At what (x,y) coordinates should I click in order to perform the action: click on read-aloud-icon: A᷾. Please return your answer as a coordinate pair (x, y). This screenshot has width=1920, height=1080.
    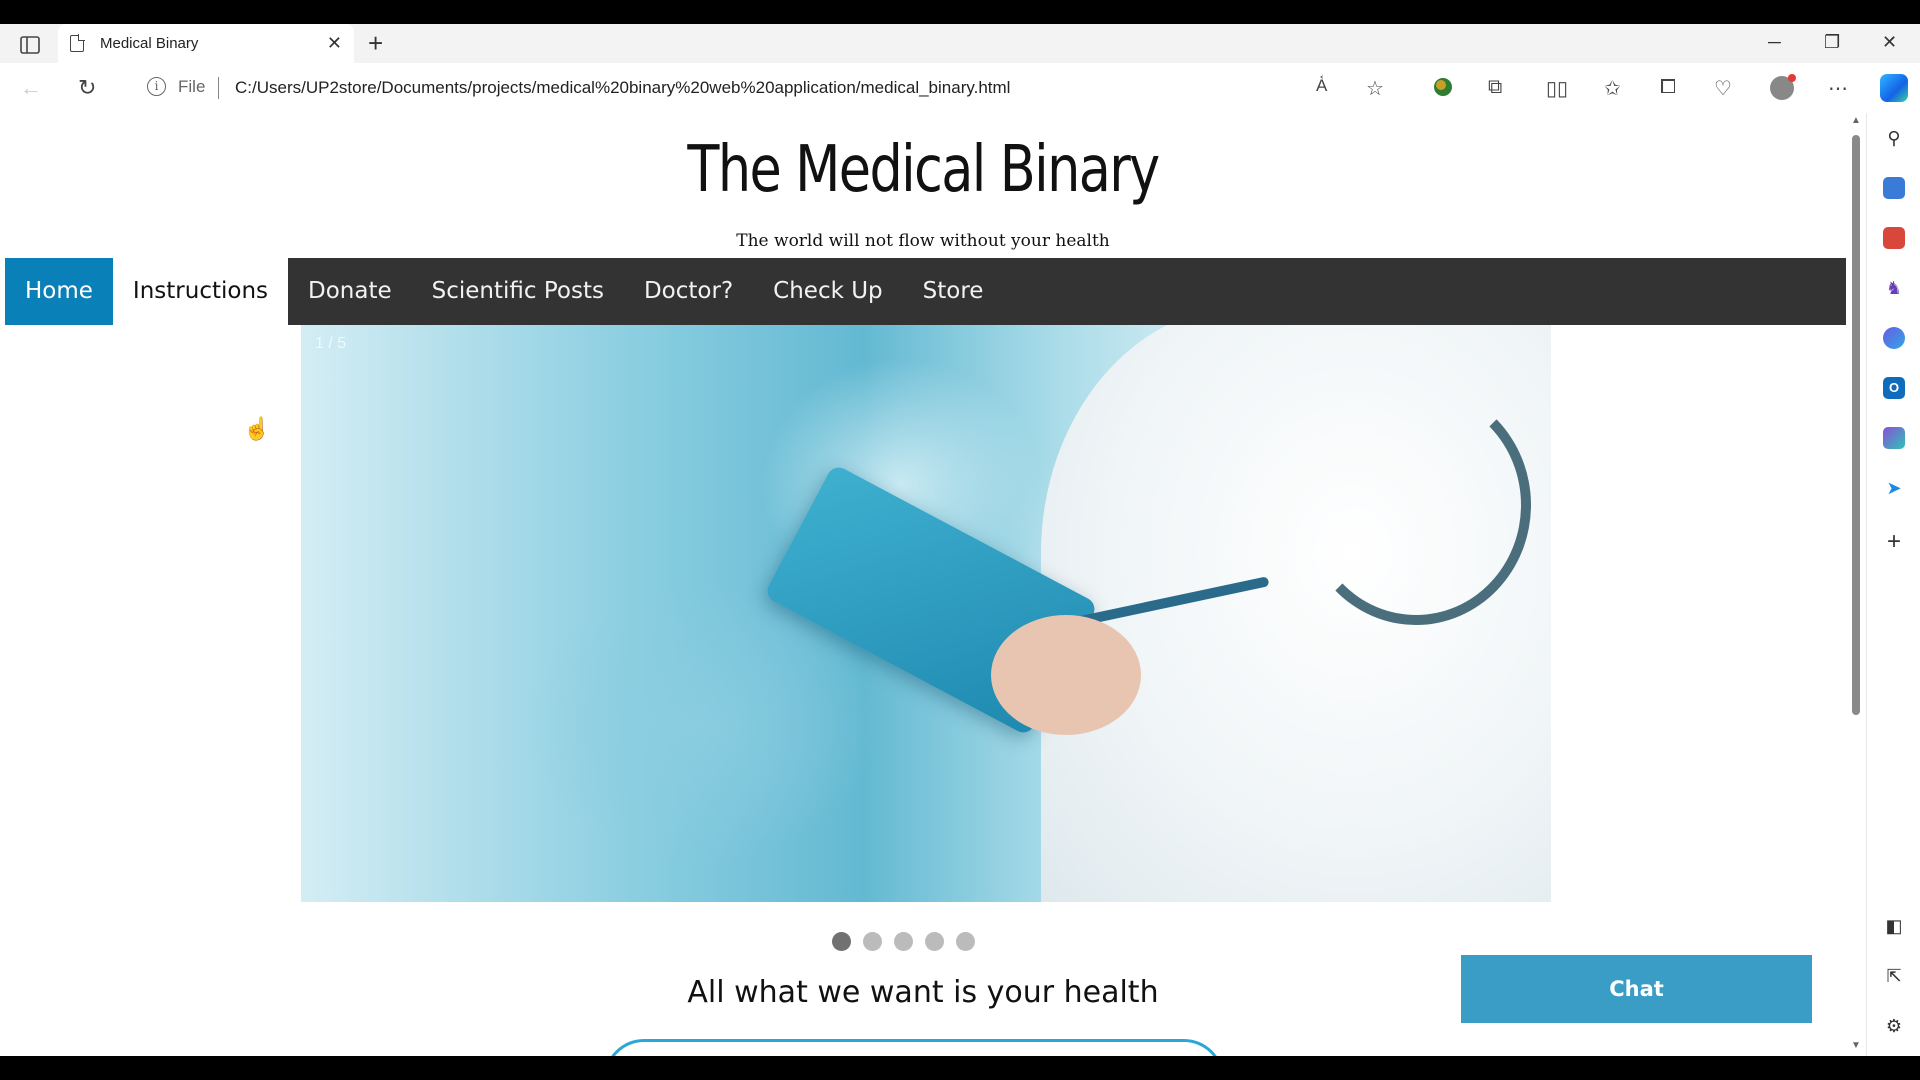
    Looking at the image, I should click on (1321, 86).